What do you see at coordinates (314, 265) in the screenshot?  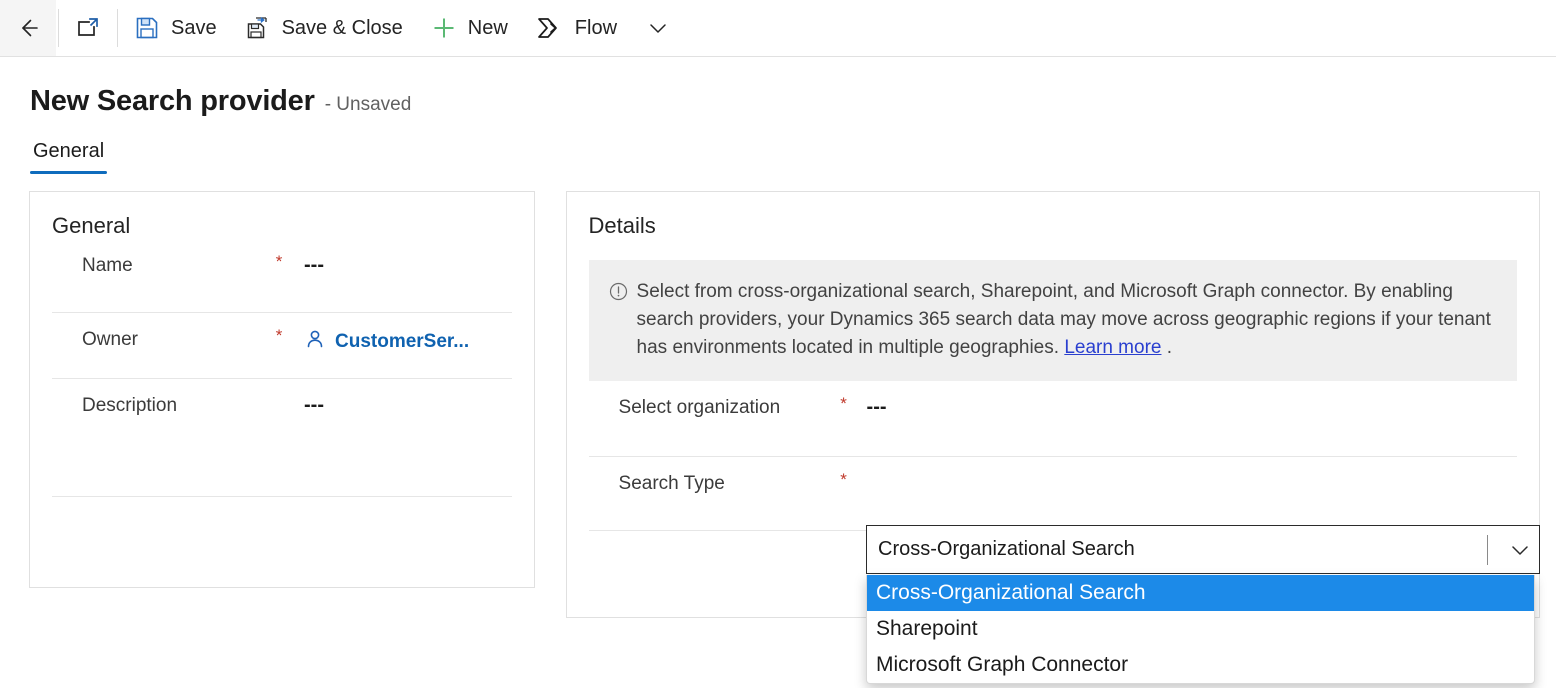 I see `name-value-text: ---` at bounding box center [314, 265].